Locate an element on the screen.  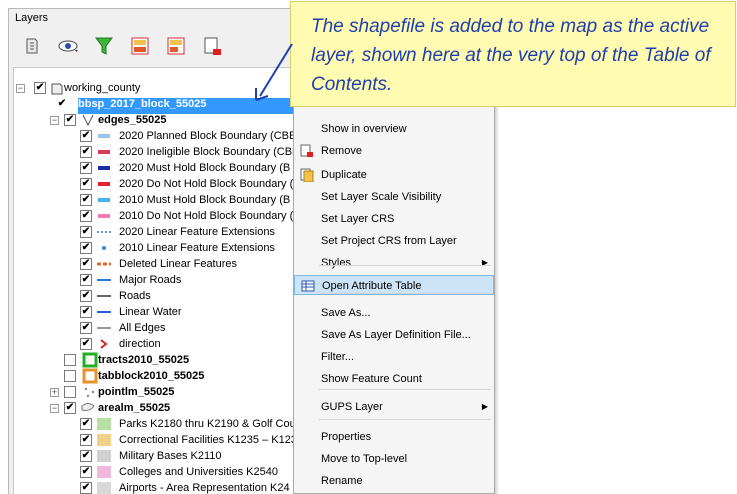
layer-row: ✔ Colleges and Universities K2540 is located at coordinates (156, 472).